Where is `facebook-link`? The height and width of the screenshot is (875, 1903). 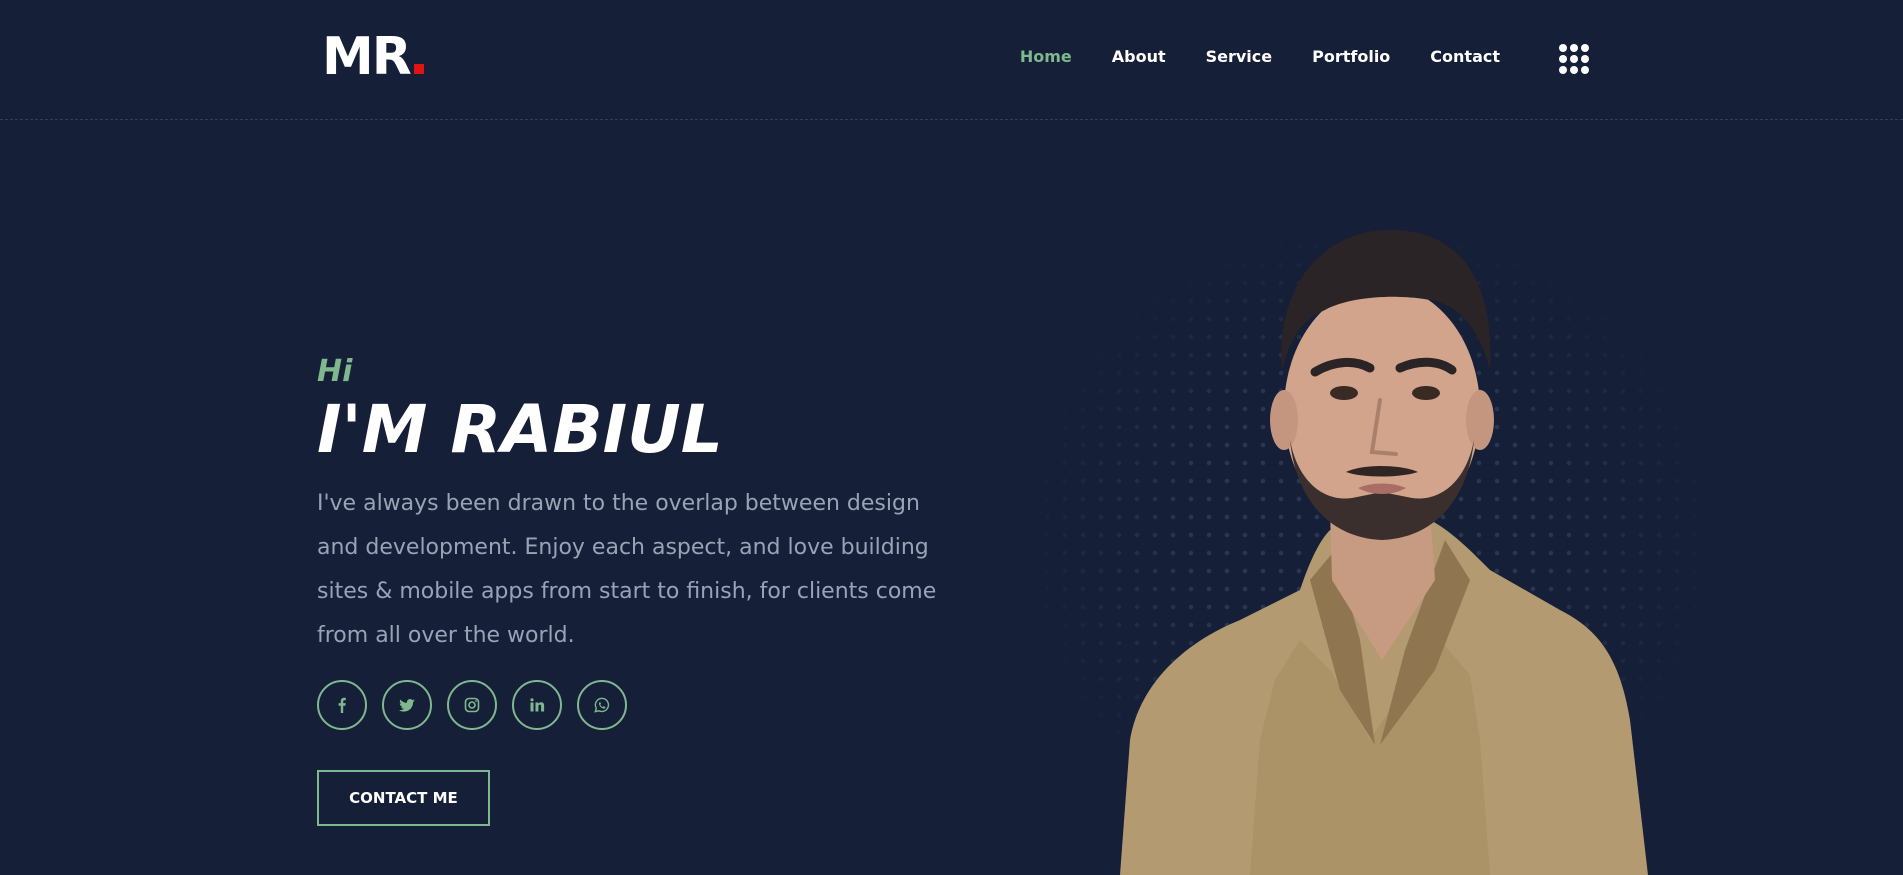
facebook-link is located at coordinates (342, 705).